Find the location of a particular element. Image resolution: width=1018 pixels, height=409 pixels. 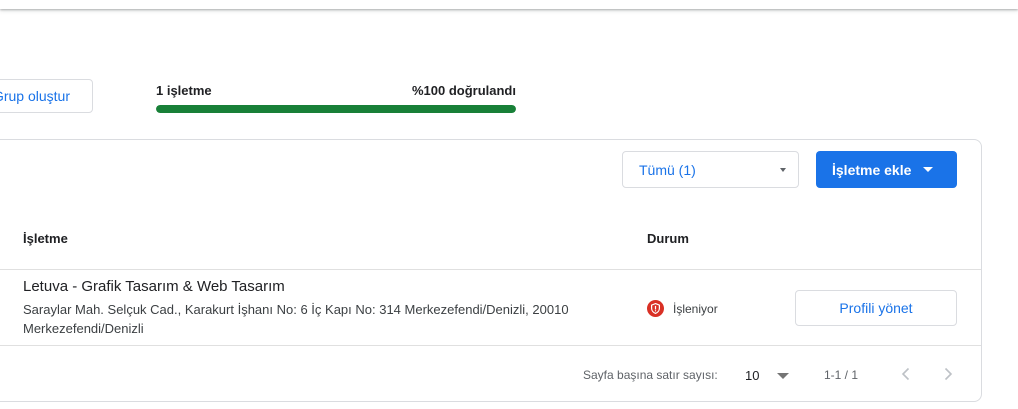

column-header-status: Durum is located at coordinates (668, 238).